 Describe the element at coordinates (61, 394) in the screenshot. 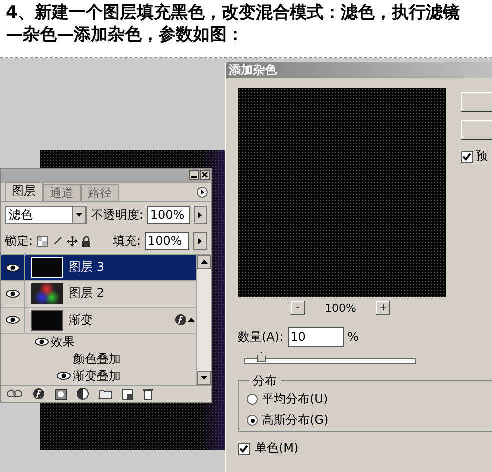

I see `mask-icon` at that location.